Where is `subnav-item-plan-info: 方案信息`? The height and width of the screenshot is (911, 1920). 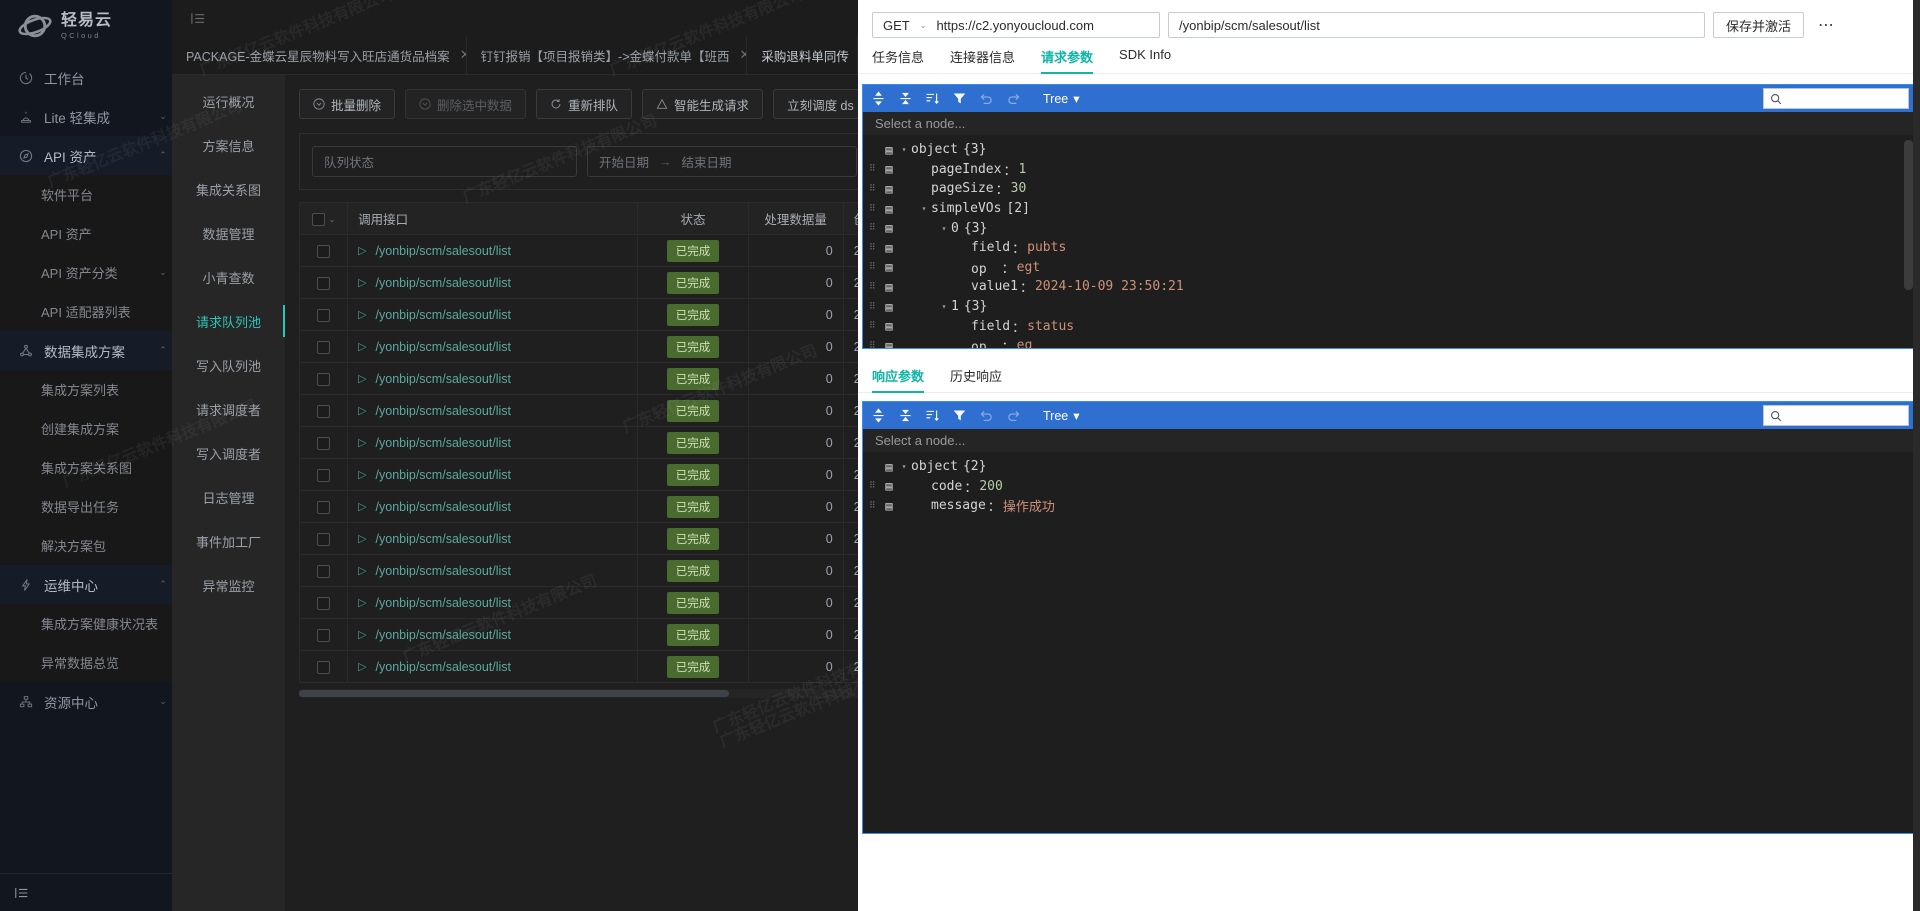 subnav-item-plan-info: 方案信息 is located at coordinates (228, 145).